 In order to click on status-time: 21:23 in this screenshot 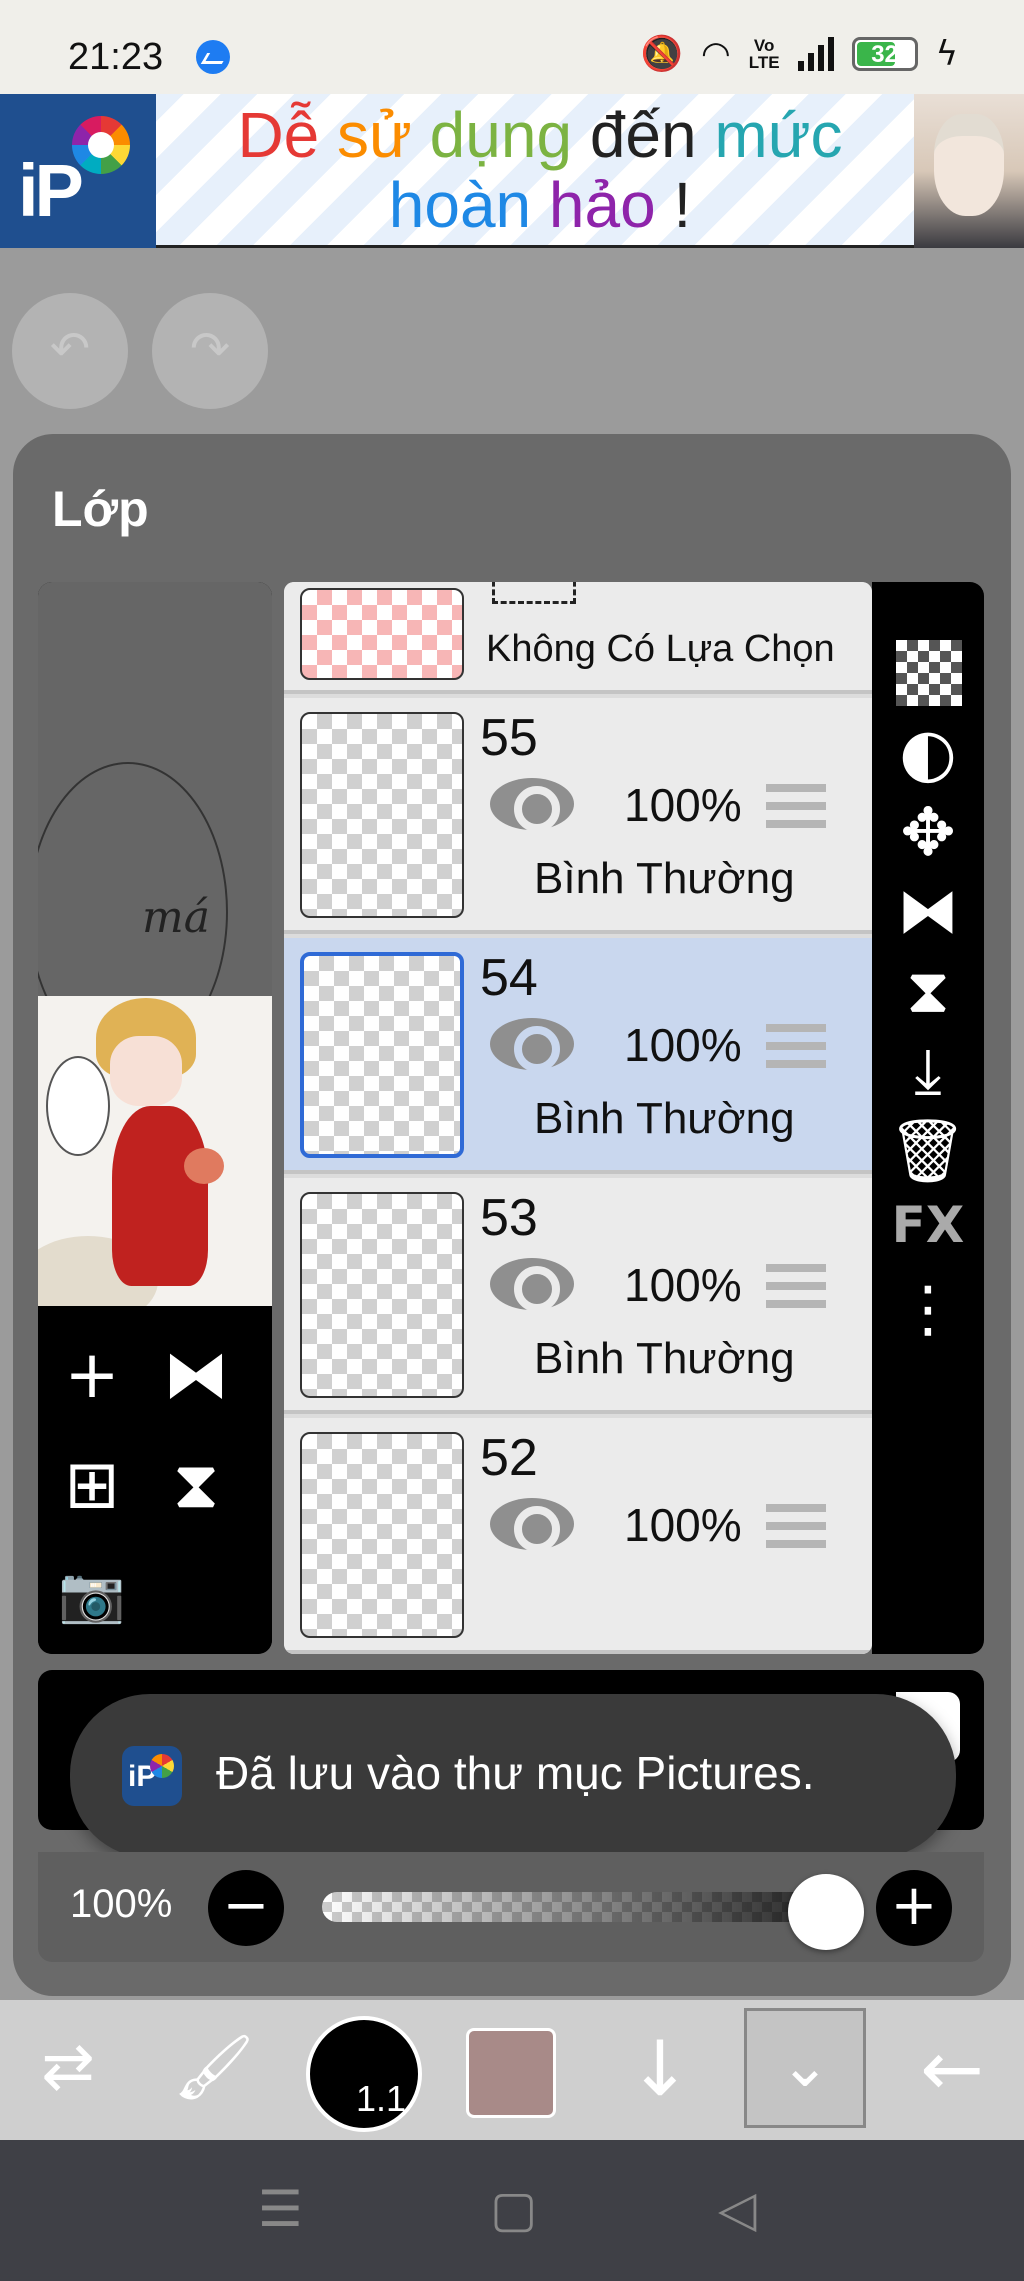, I will do `click(116, 57)`.